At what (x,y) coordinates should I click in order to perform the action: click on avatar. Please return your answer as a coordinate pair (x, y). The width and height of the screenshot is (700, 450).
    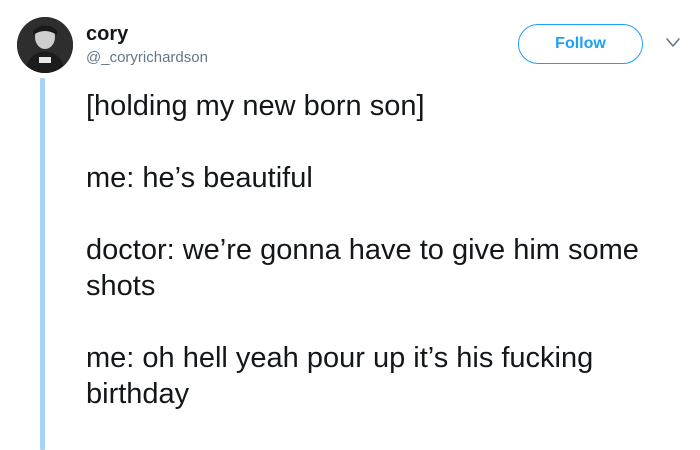
    Looking at the image, I should click on (45, 45).